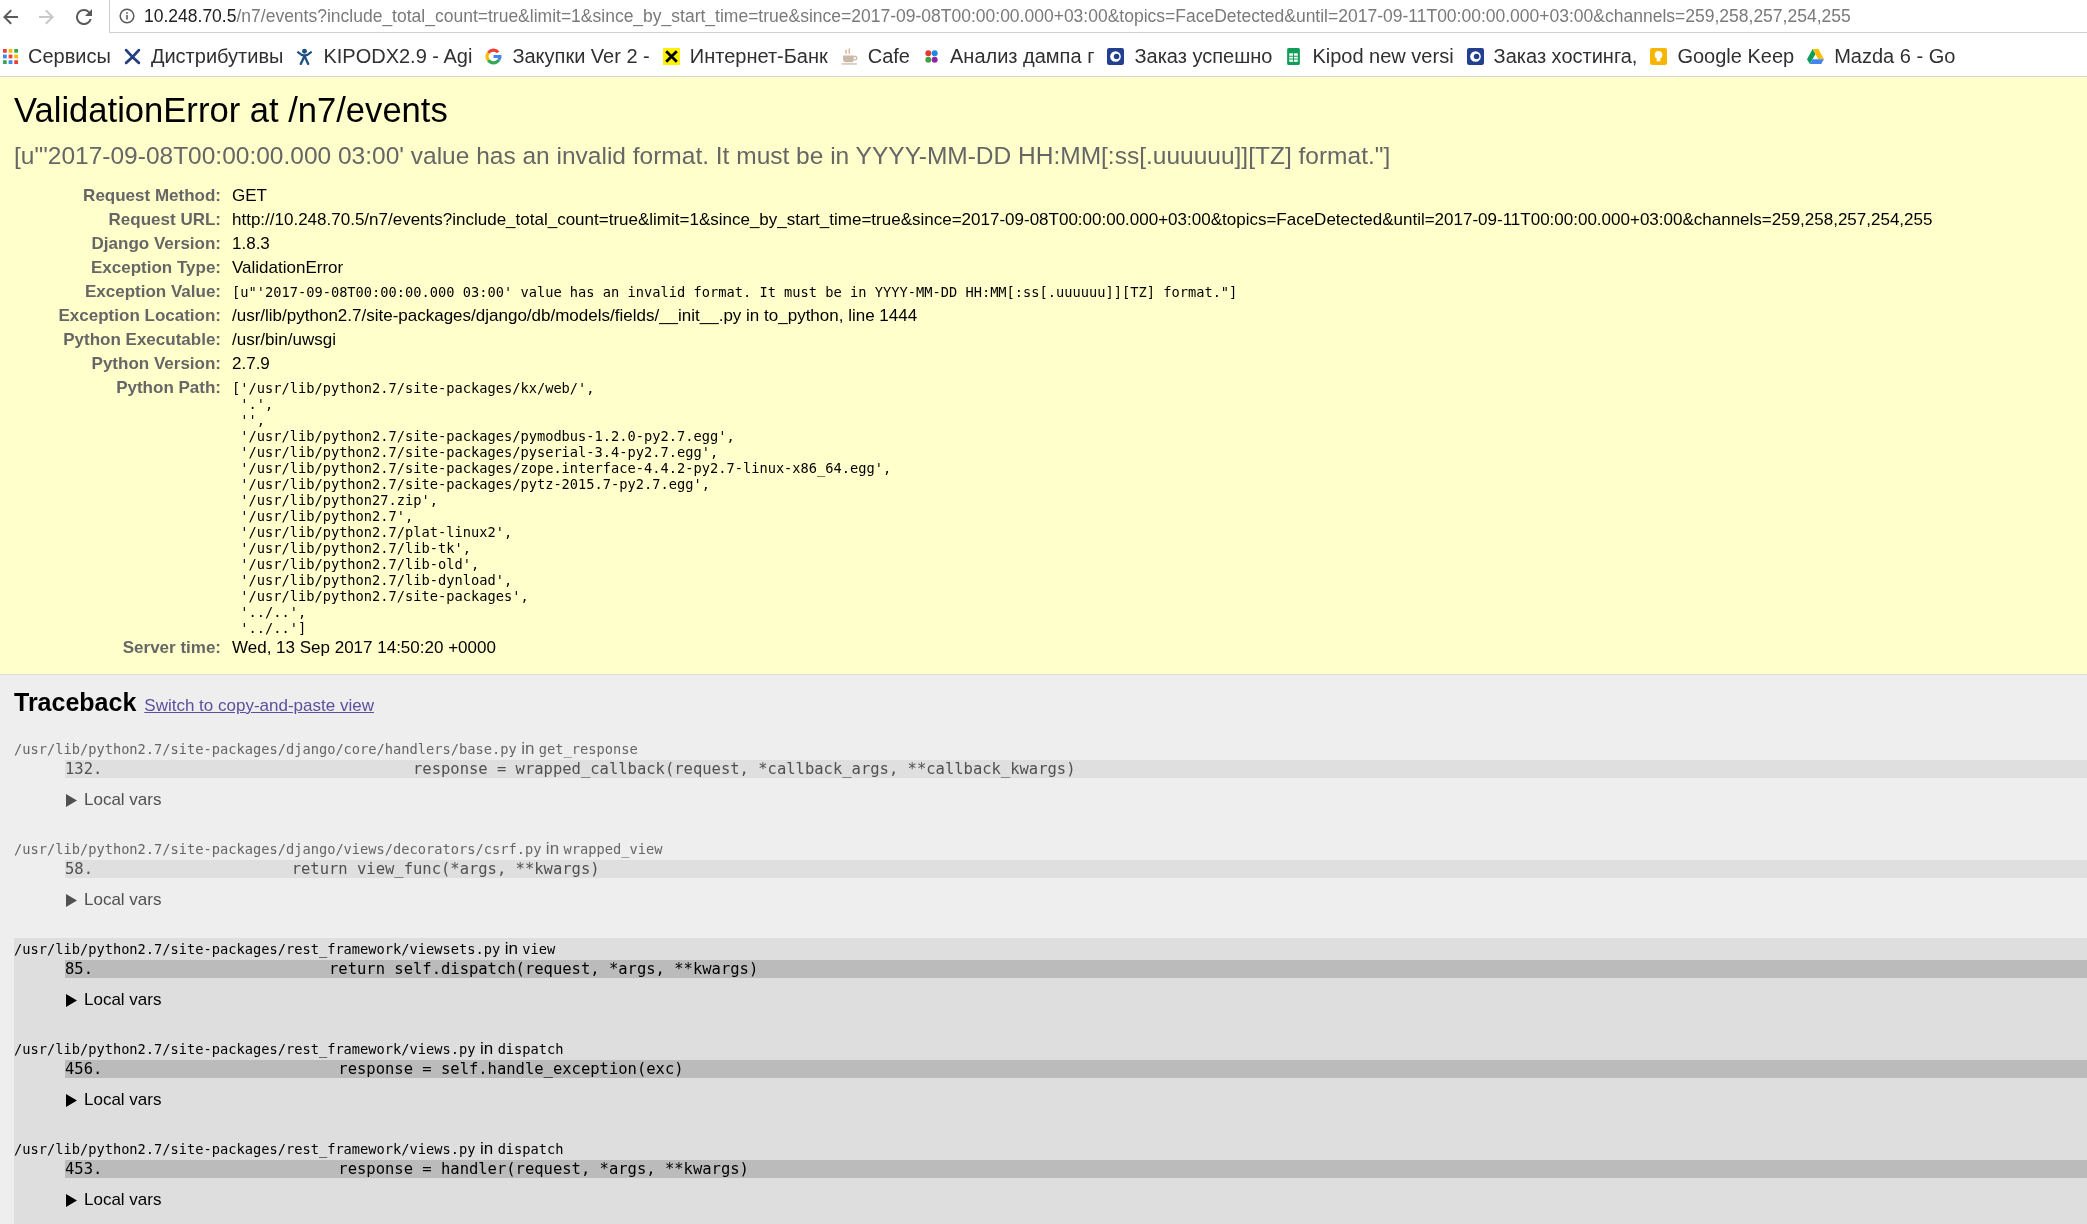 This screenshot has width=2087, height=1224. What do you see at coordinates (57, 56) in the screenshot?
I see `bookmark-item: Сервисы` at bounding box center [57, 56].